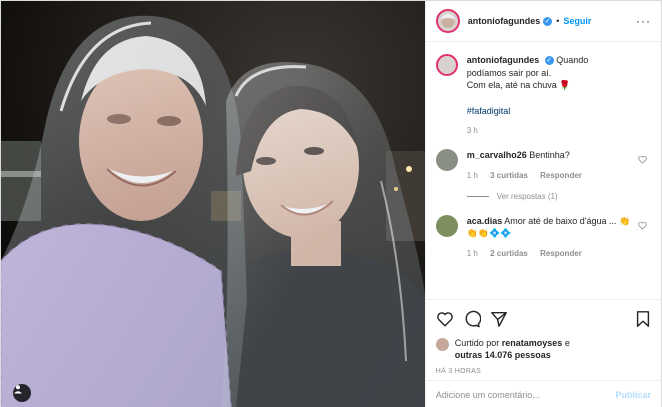 The image size is (662, 407). Describe the element at coordinates (518, 85) in the screenshot. I see `caption-line3: Com ela, até na chuva 🌹` at that location.